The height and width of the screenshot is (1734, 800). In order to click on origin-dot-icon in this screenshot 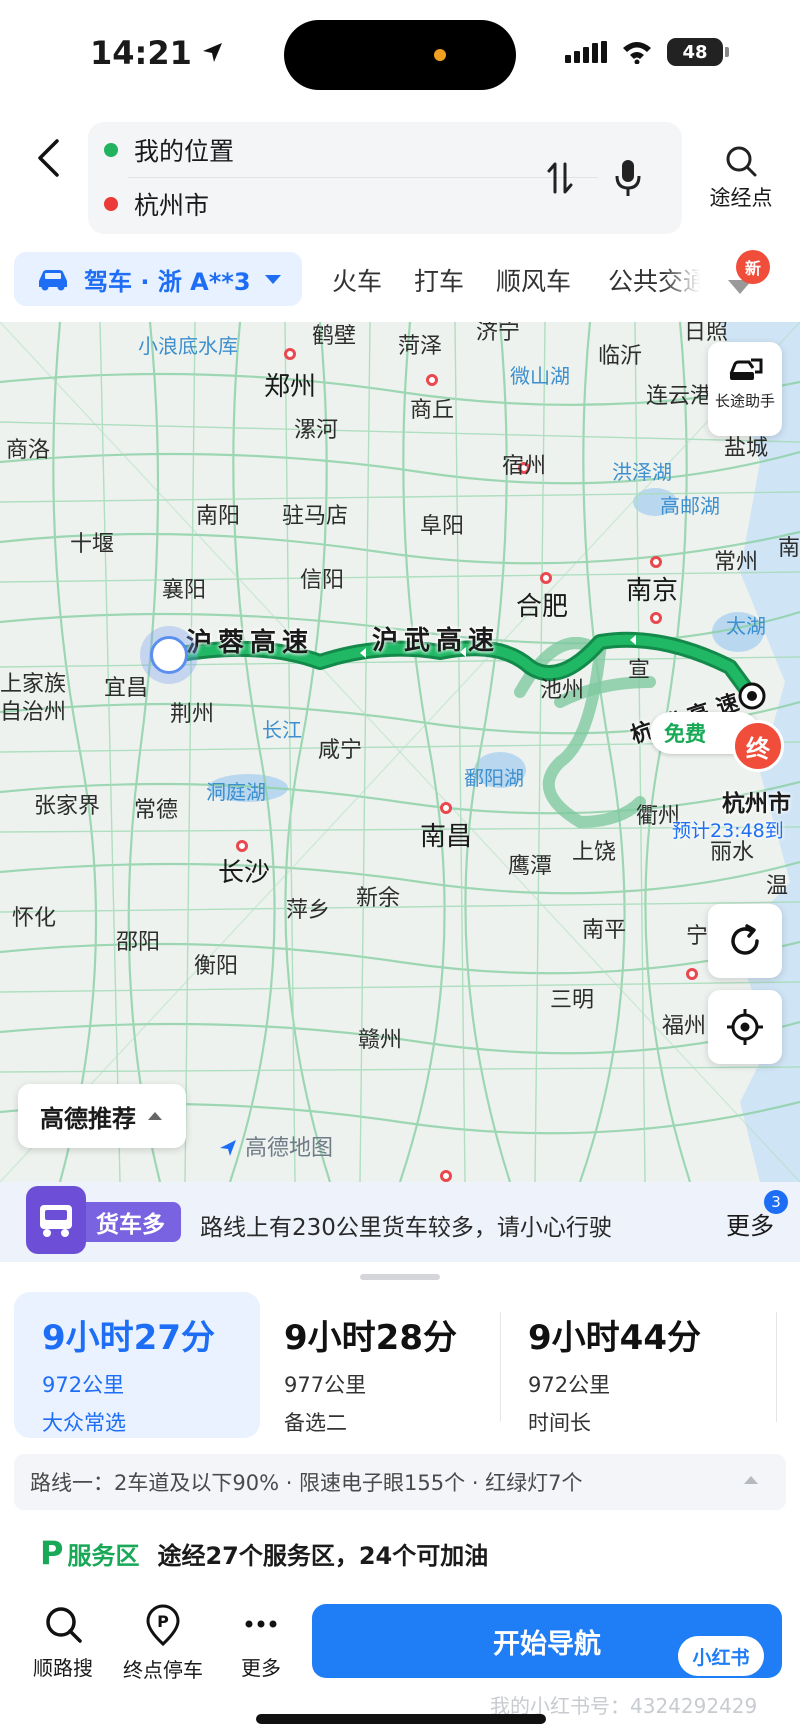, I will do `click(111, 150)`.